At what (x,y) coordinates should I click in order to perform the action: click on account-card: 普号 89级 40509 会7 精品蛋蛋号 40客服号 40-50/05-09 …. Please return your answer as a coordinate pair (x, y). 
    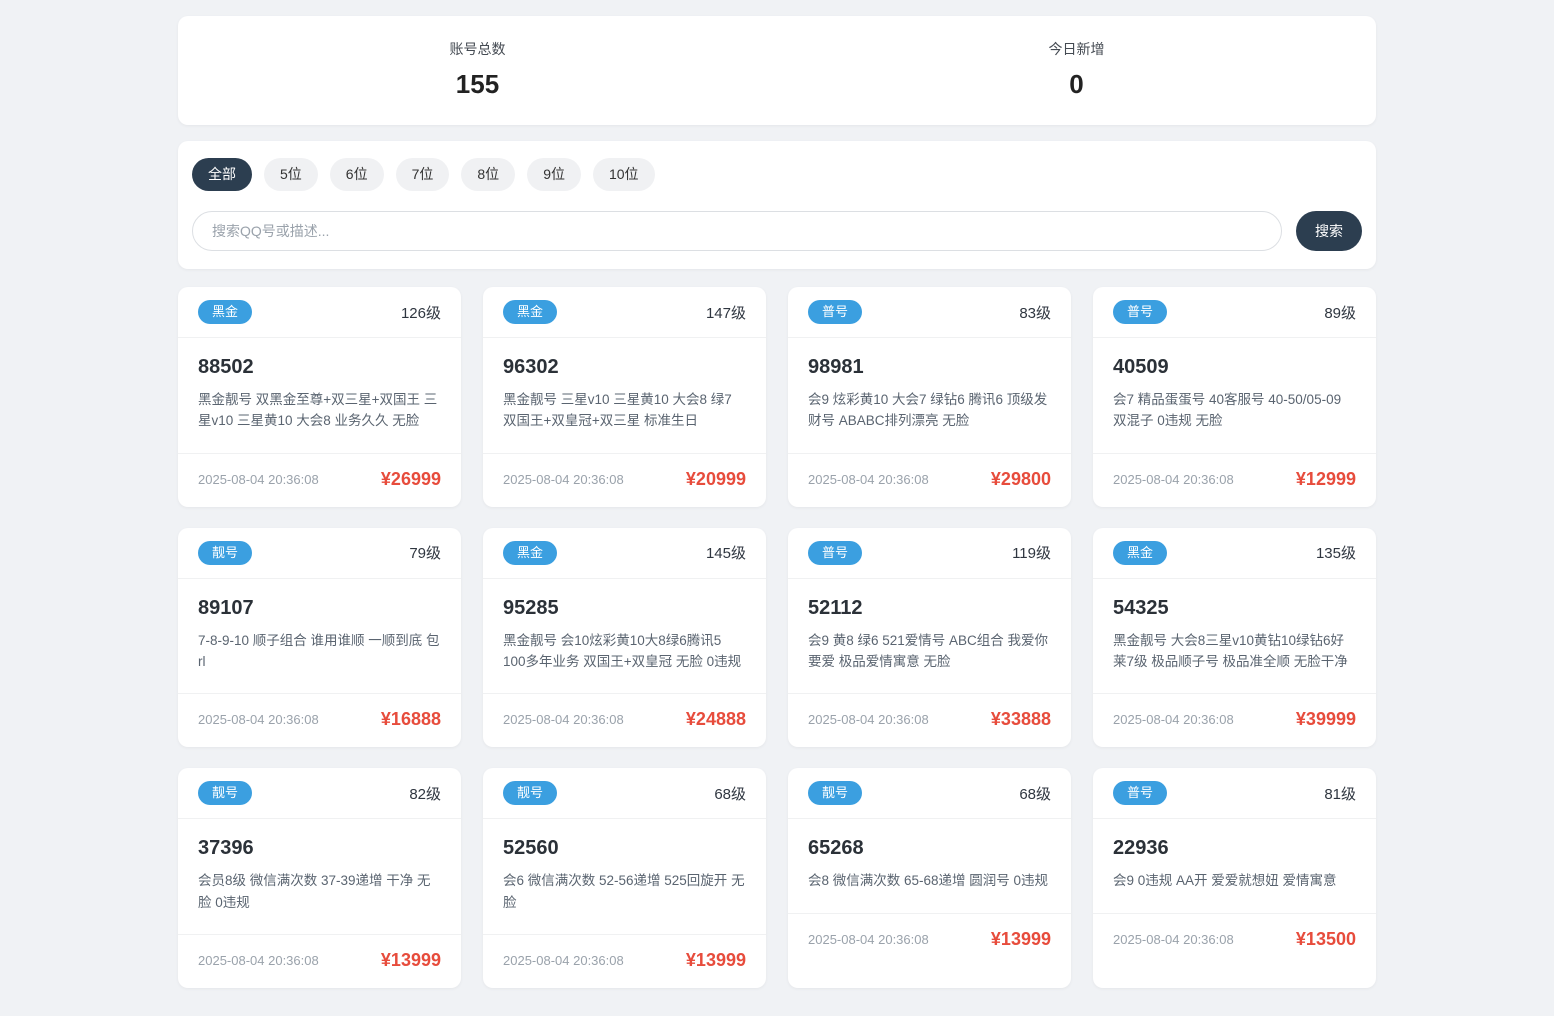
    Looking at the image, I should click on (1234, 397).